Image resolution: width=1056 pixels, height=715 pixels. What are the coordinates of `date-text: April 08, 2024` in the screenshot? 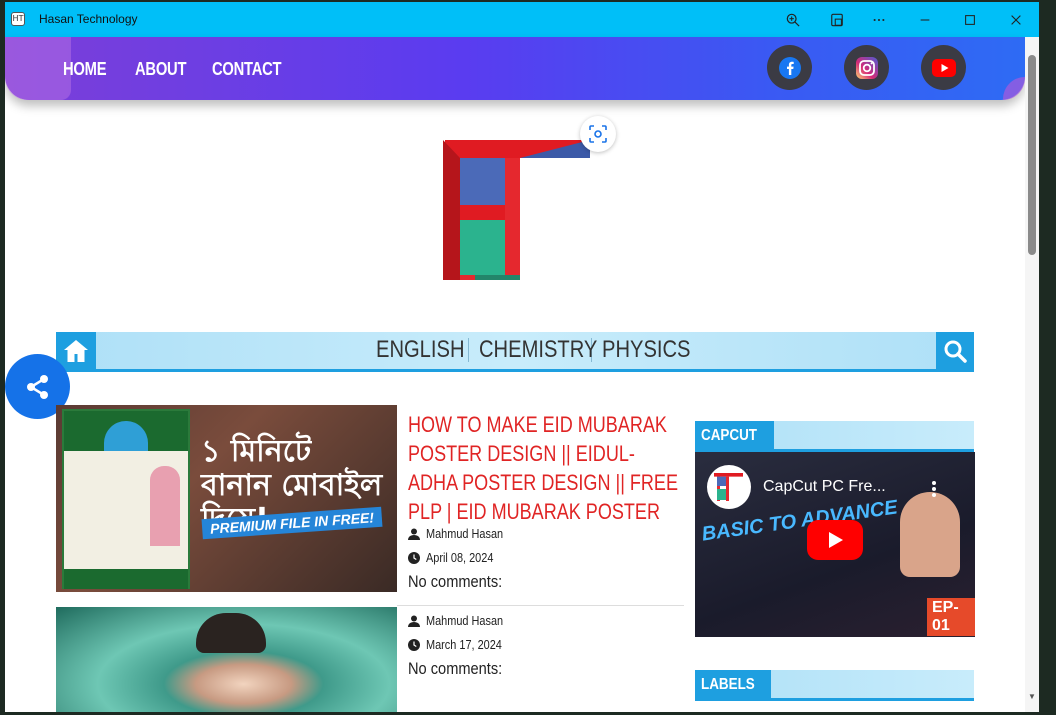 It's located at (459, 557).